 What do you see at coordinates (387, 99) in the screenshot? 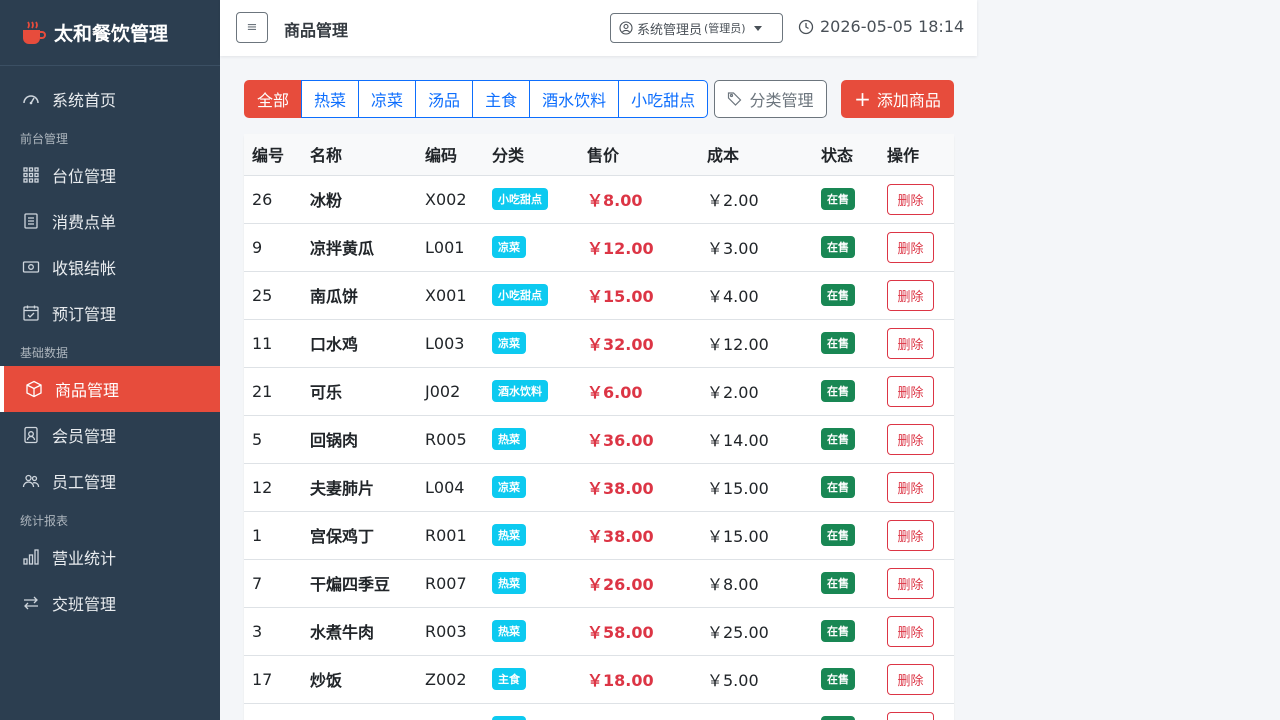
I see `filter-cold-dishes: 凉菜` at bounding box center [387, 99].